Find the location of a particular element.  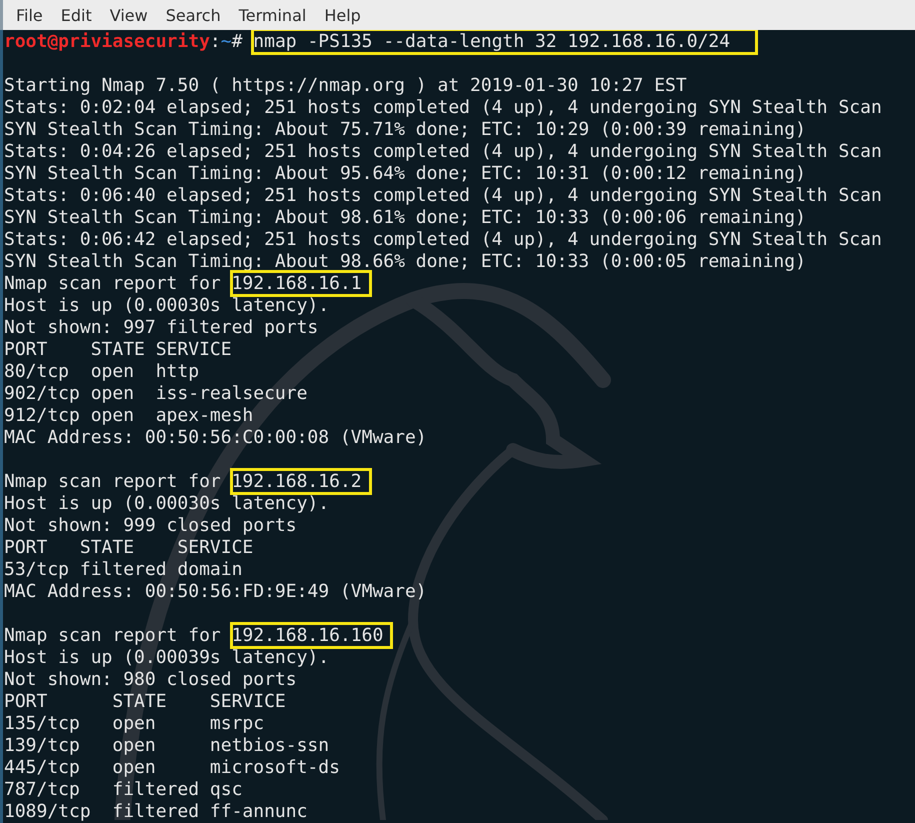

output-line: MAC Address: 00:50:56:FD:9E:49 (VMware) is located at coordinates (215, 591).